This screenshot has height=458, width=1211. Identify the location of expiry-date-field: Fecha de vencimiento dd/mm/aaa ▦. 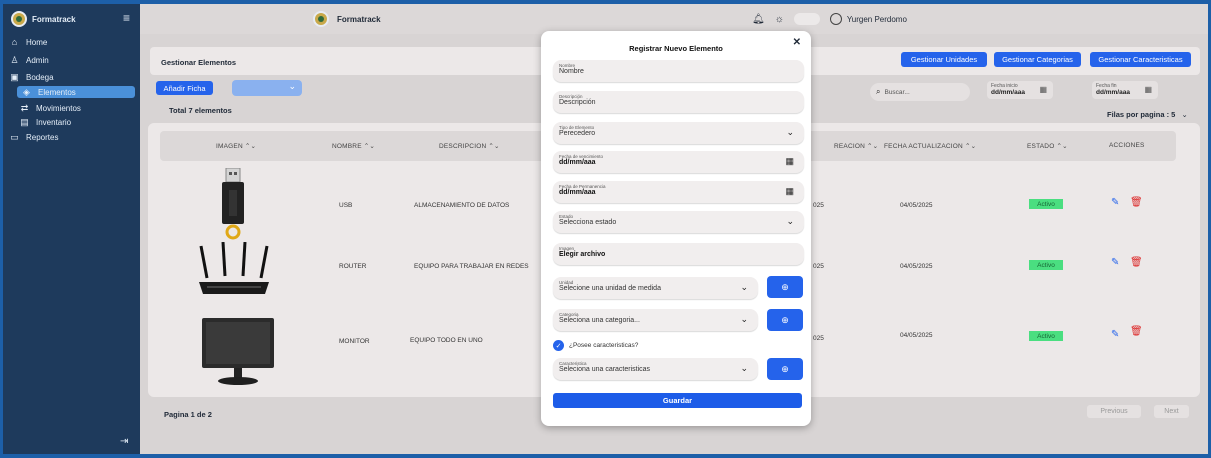
(678, 162).